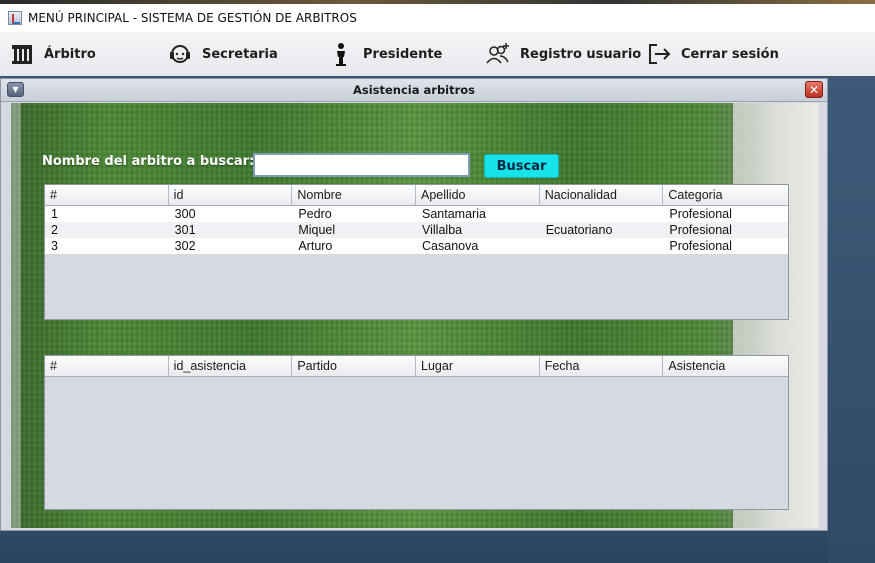 This screenshot has width=875, height=563. What do you see at coordinates (659, 54) in the screenshot?
I see `logout-icon` at bounding box center [659, 54].